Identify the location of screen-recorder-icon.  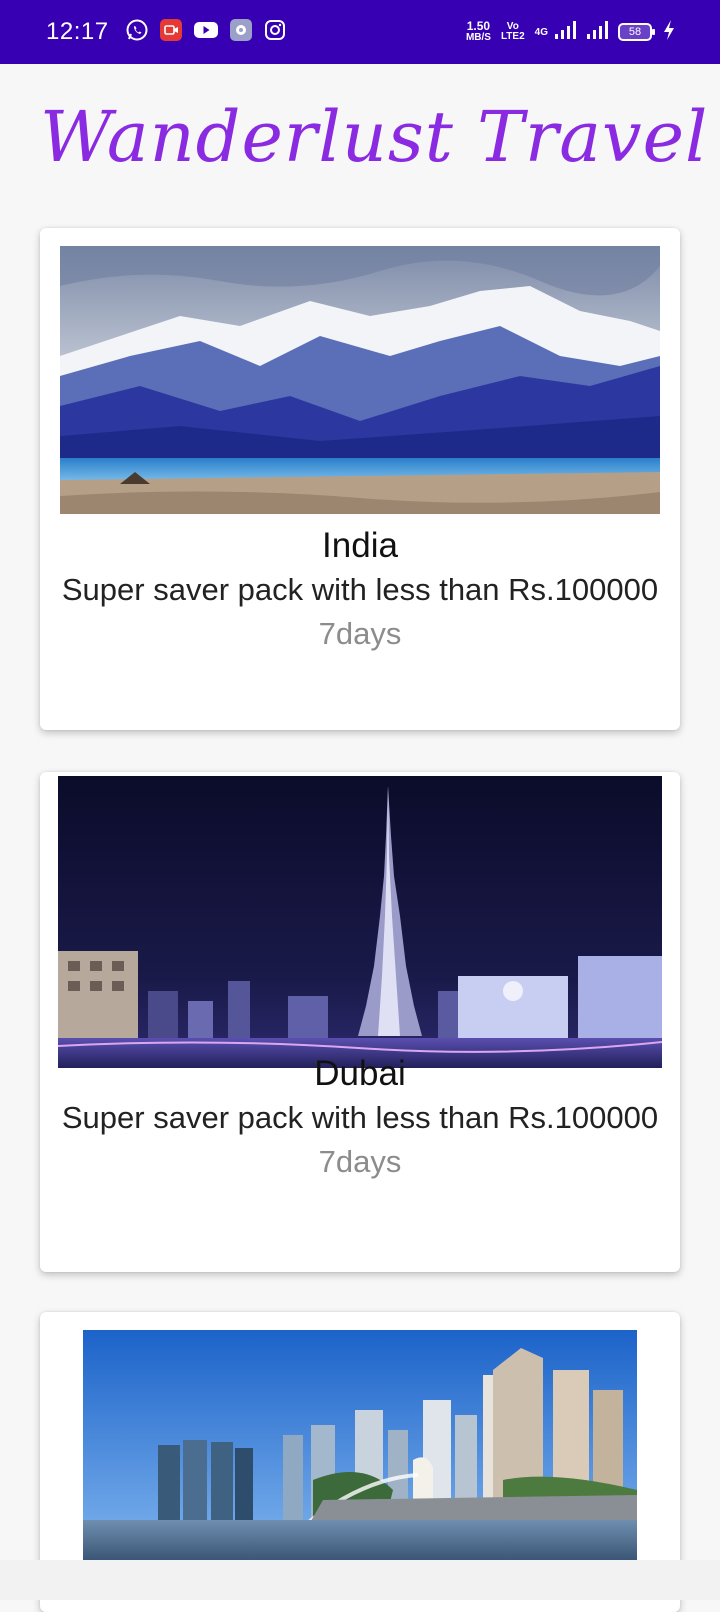
(171, 32).